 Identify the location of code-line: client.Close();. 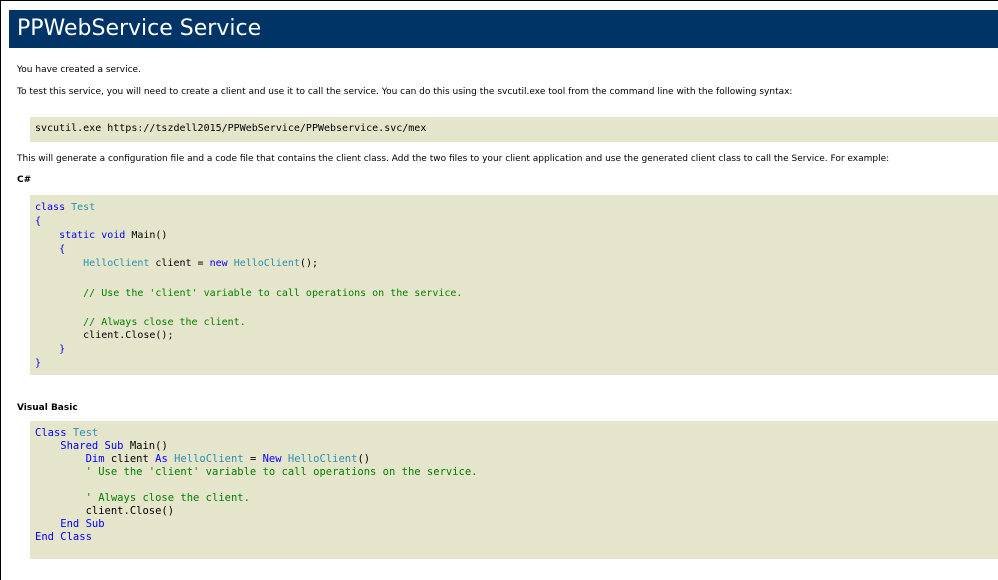
(104, 335).